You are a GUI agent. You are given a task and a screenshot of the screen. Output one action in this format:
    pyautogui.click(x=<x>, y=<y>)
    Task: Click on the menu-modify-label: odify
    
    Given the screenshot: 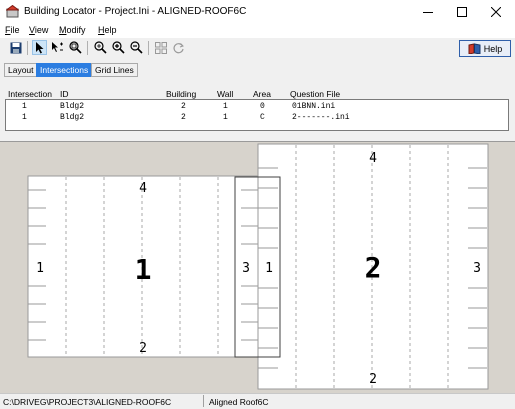 What is the action you would take?
    pyautogui.click(x=76, y=30)
    